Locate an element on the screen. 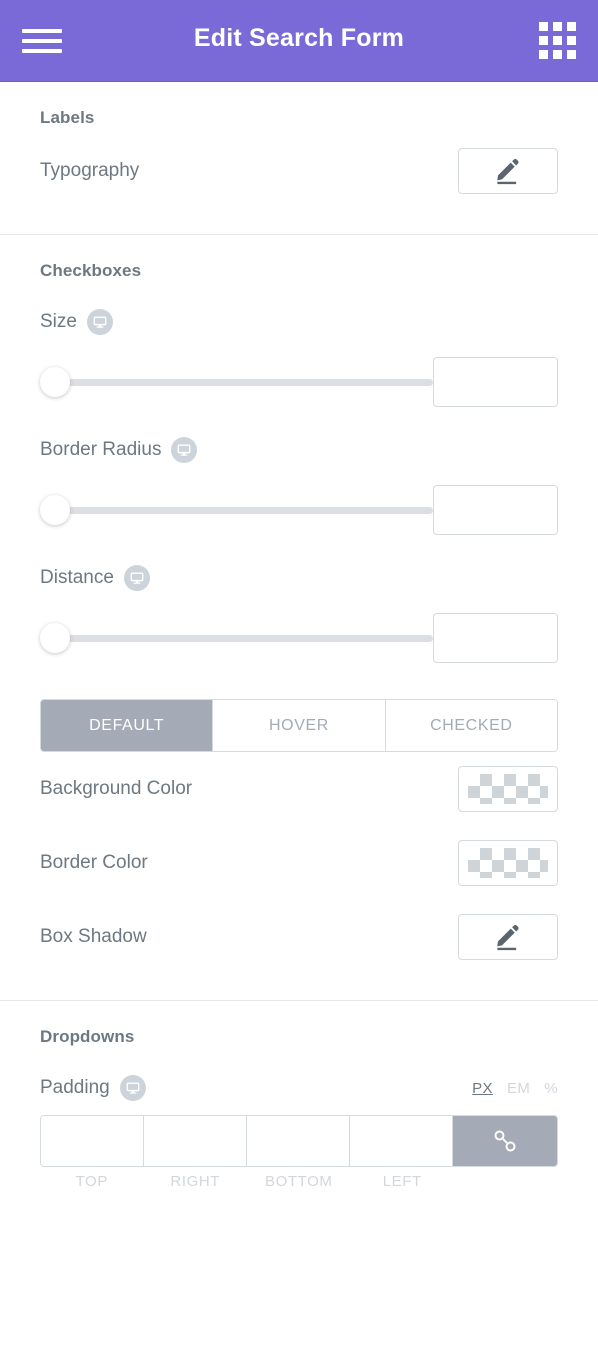  size-slider-handle is located at coordinates (55, 382).